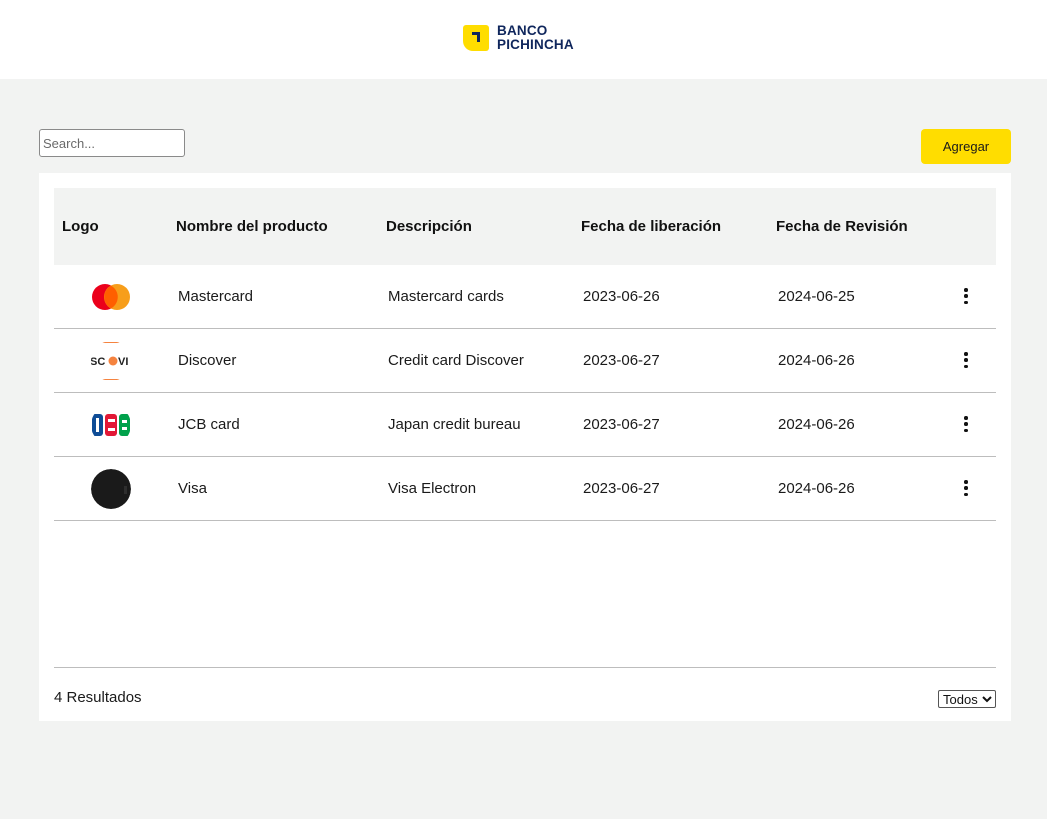 Image resolution: width=1047 pixels, height=819 pixels. Describe the element at coordinates (446, 296) in the screenshot. I see `product-description: Mastercard cards` at that location.